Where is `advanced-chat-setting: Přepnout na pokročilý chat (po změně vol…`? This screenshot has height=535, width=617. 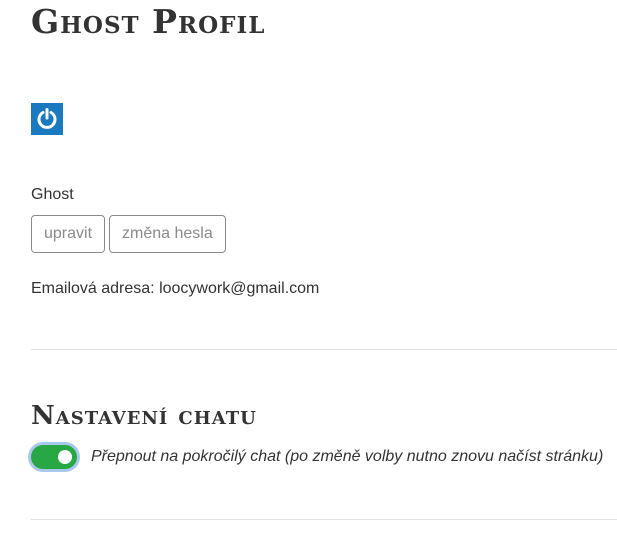 advanced-chat-setting: Přepnout na pokročilý chat (po změně vol… is located at coordinates (317, 457).